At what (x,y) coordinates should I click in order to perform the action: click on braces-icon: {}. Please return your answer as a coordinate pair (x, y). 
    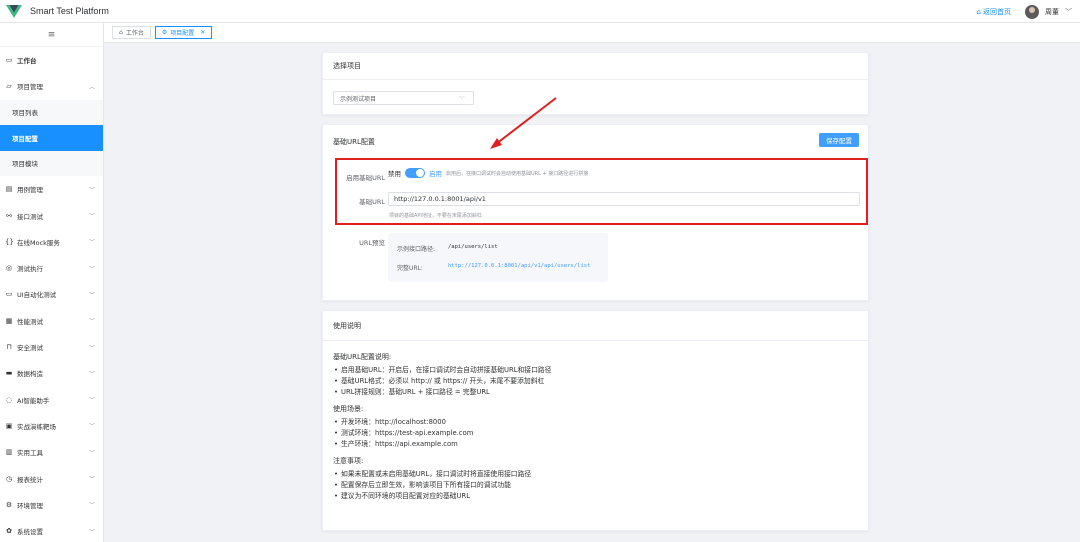
    Looking at the image, I should click on (9, 241).